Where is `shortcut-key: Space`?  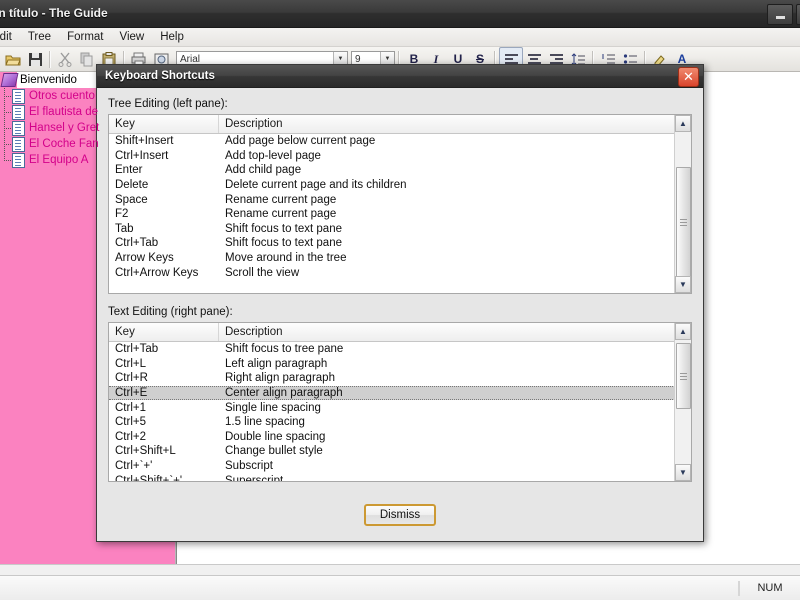
shortcut-key: Space is located at coordinates (131, 199).